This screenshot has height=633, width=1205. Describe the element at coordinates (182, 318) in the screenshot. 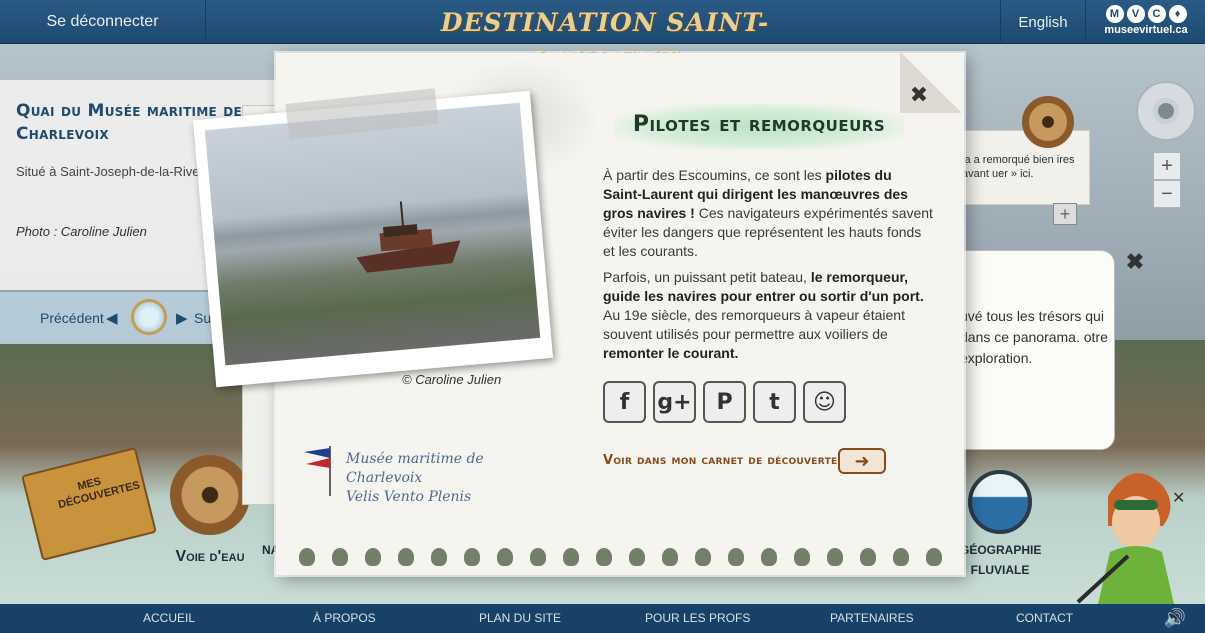

I see `arrow-right-icon: ▶` at that location.